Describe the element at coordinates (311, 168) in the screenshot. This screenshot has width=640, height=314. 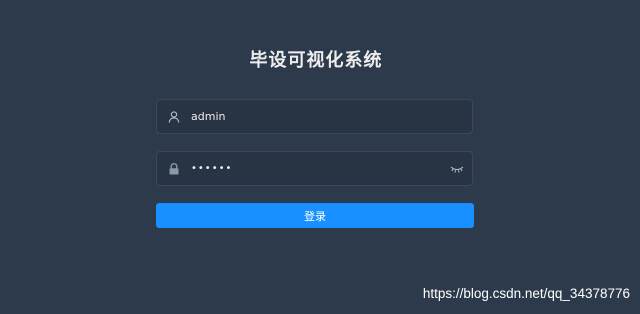
I see `password-input` at that location.